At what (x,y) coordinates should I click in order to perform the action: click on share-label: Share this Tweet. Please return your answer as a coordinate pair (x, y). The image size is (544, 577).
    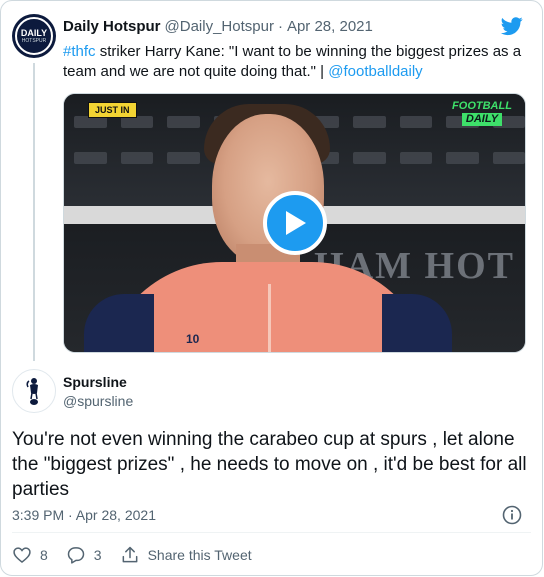
    Looking at the image, I should click on (199, 555).